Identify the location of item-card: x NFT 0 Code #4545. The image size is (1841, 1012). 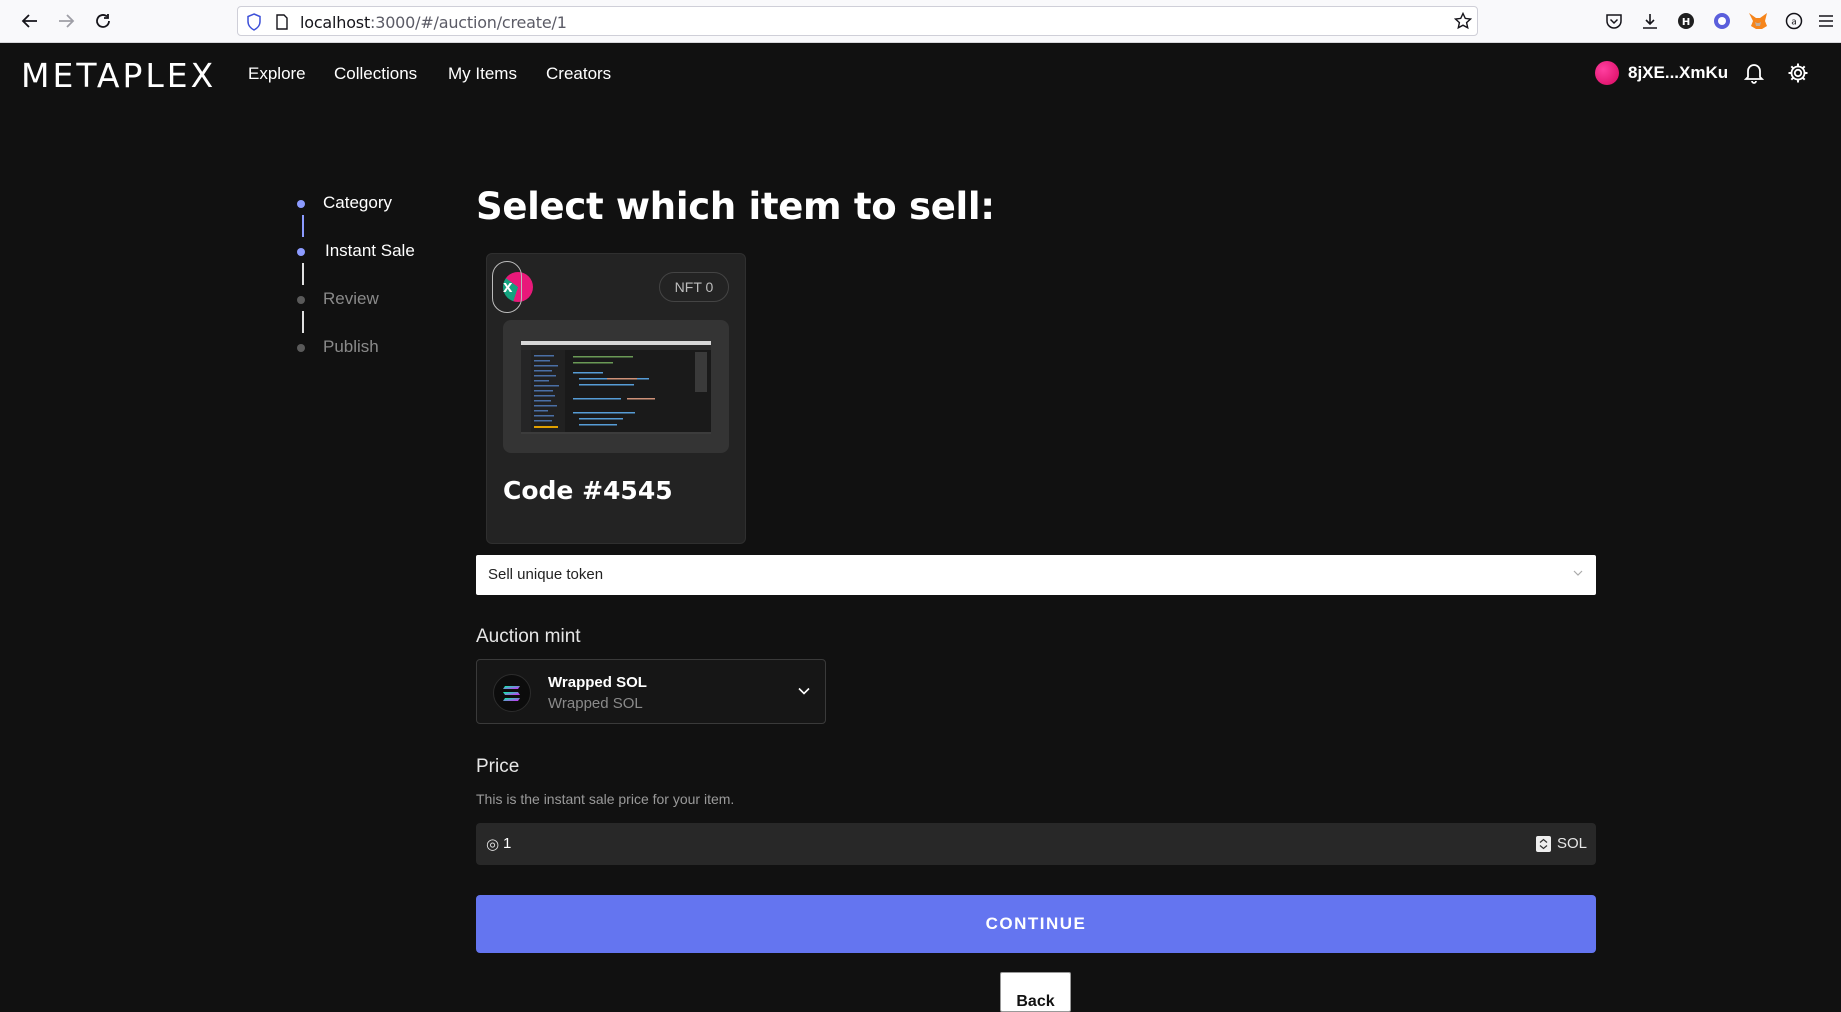
(616, 398).